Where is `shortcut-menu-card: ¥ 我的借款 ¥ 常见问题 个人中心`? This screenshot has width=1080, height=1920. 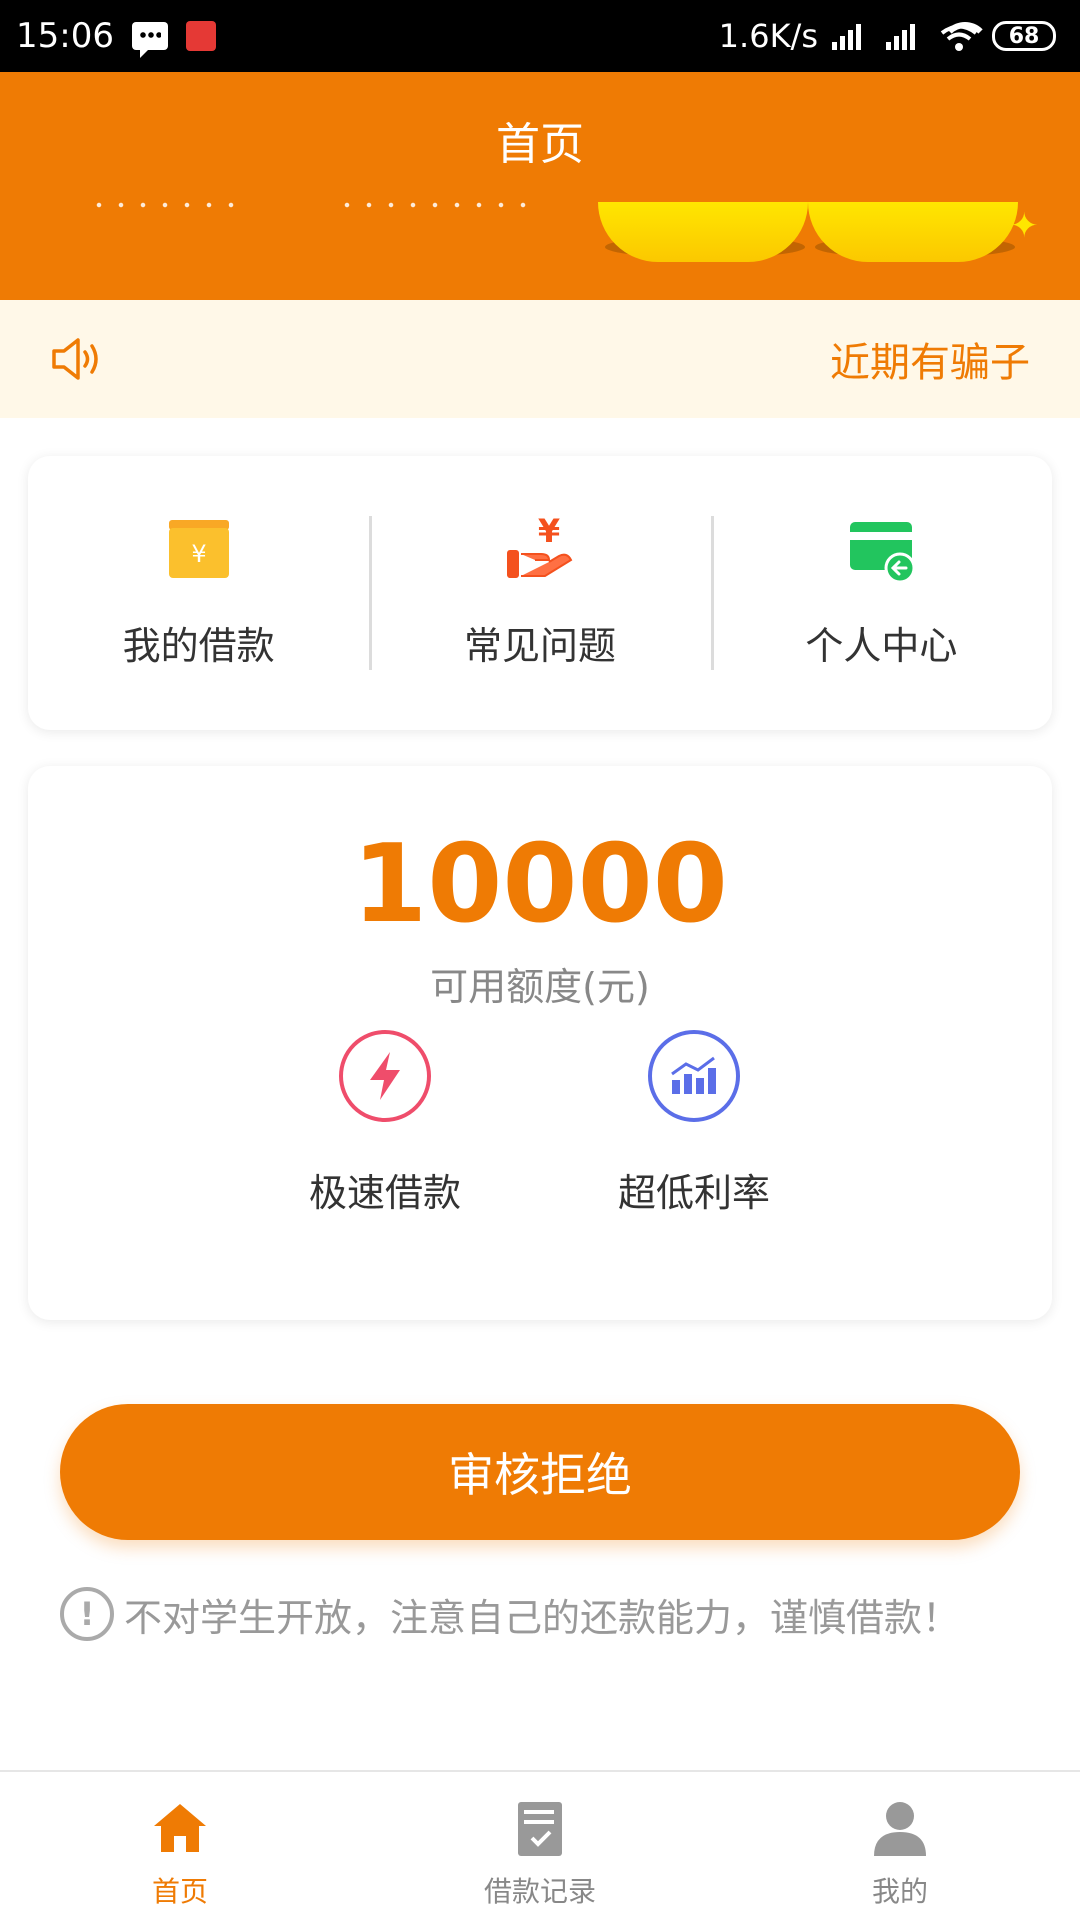
shortcut-menu-card: ¥ 我的借款 ¥ 常见问题 个人中心 is located at coordinates (540, 593).